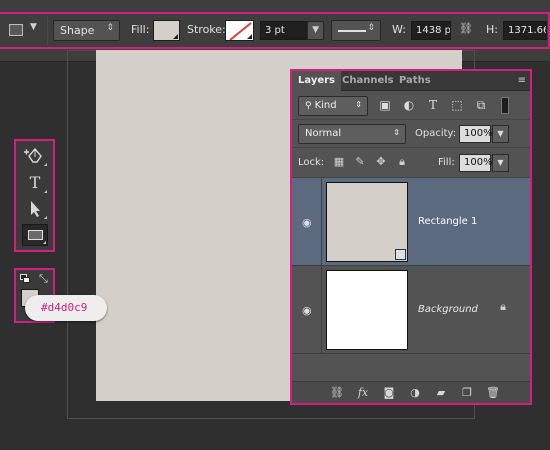 The height and width of the screenshot is (450, 550). I want to click on lock-transparent-icon: ▦, so click(339, 162).